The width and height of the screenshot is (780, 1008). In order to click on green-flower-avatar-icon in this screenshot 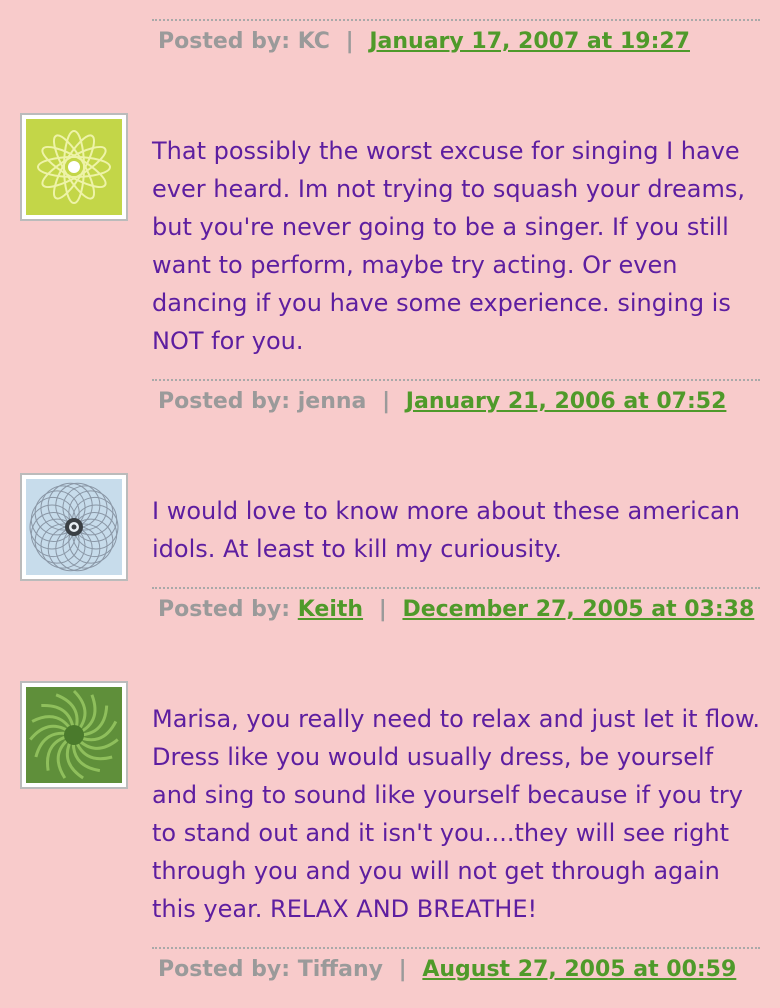, I will do `click(74, 167)`.